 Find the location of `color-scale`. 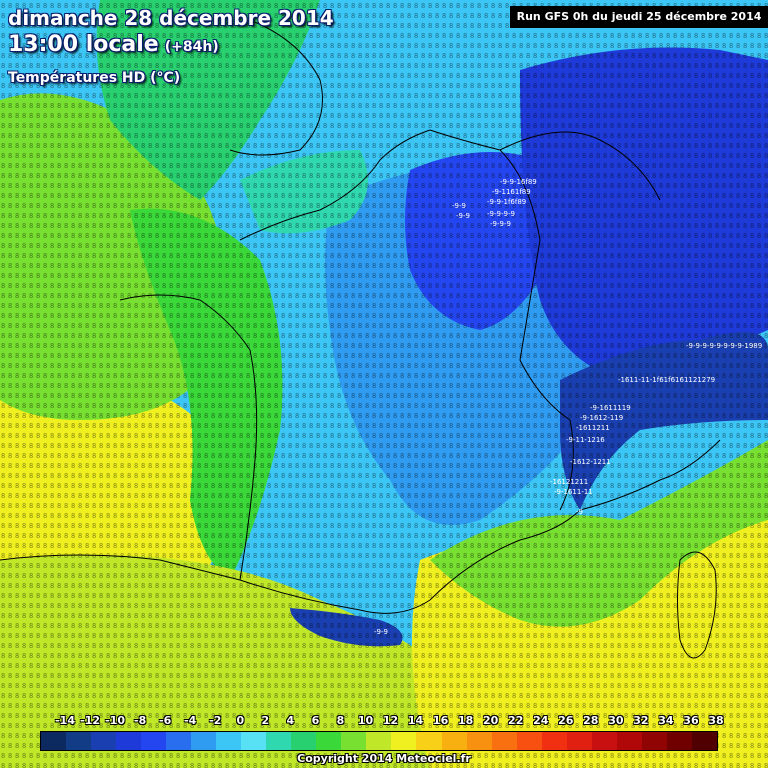

color-scale is located at coordinates (379, 741).